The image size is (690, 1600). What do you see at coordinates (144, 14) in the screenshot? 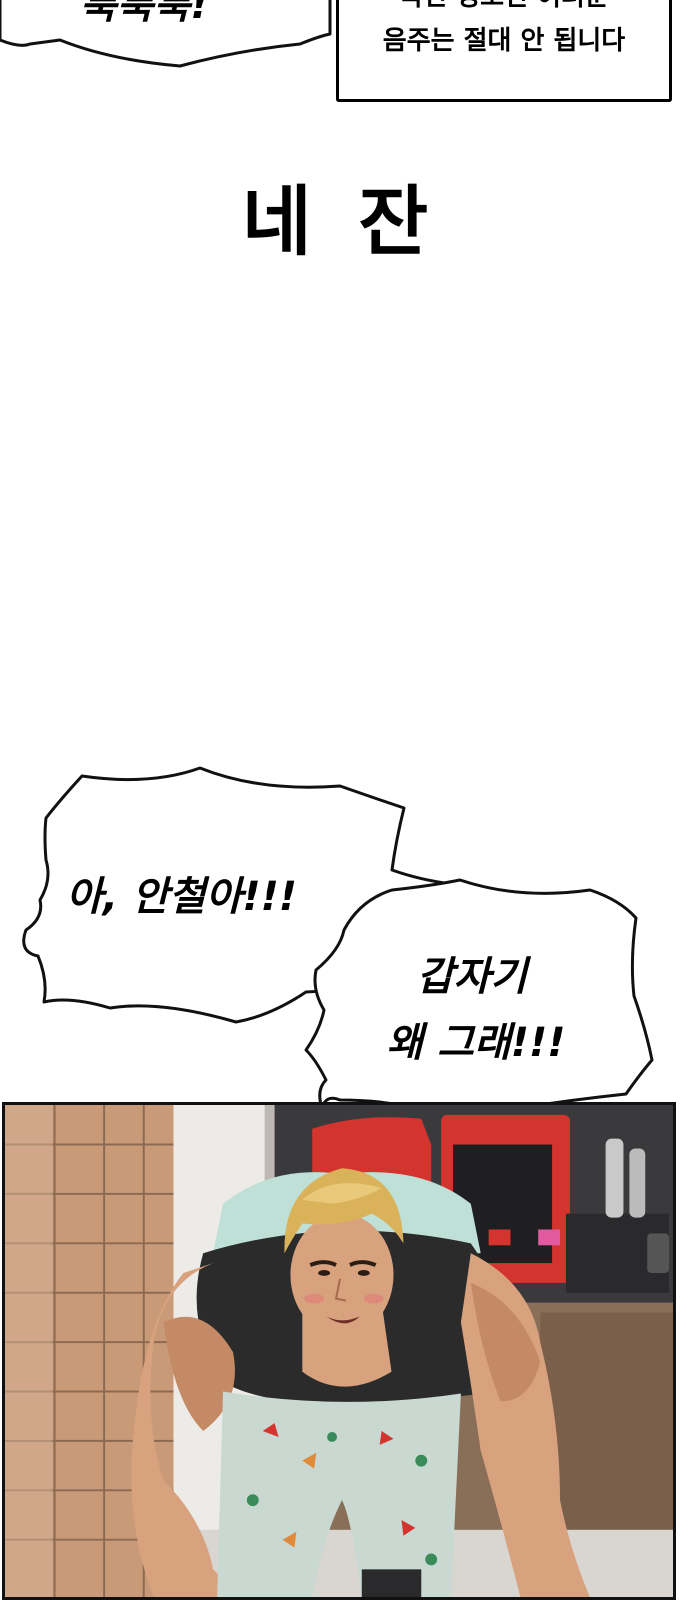
I see `top-bubble-text: 툭툭툭!` at bounding box center [144, 14].